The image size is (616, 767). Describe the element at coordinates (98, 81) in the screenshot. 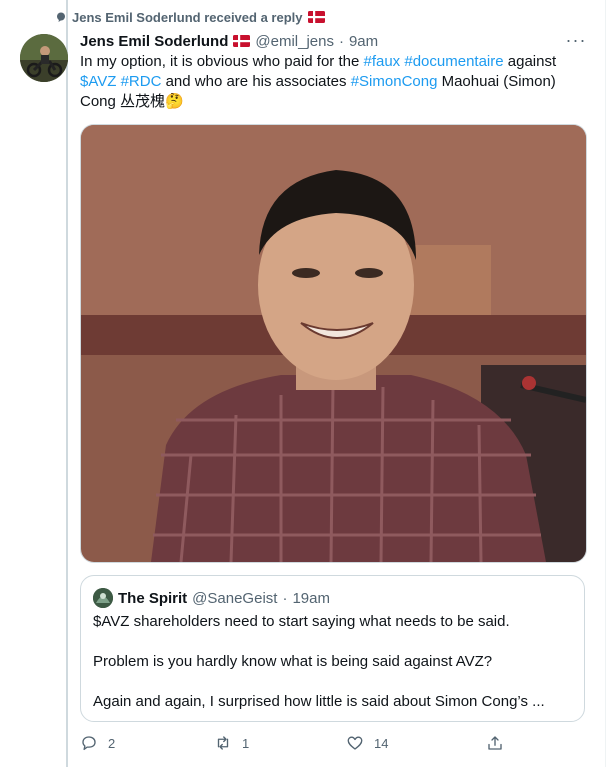

I see `cashtag-avz: $AVZ` at that location.